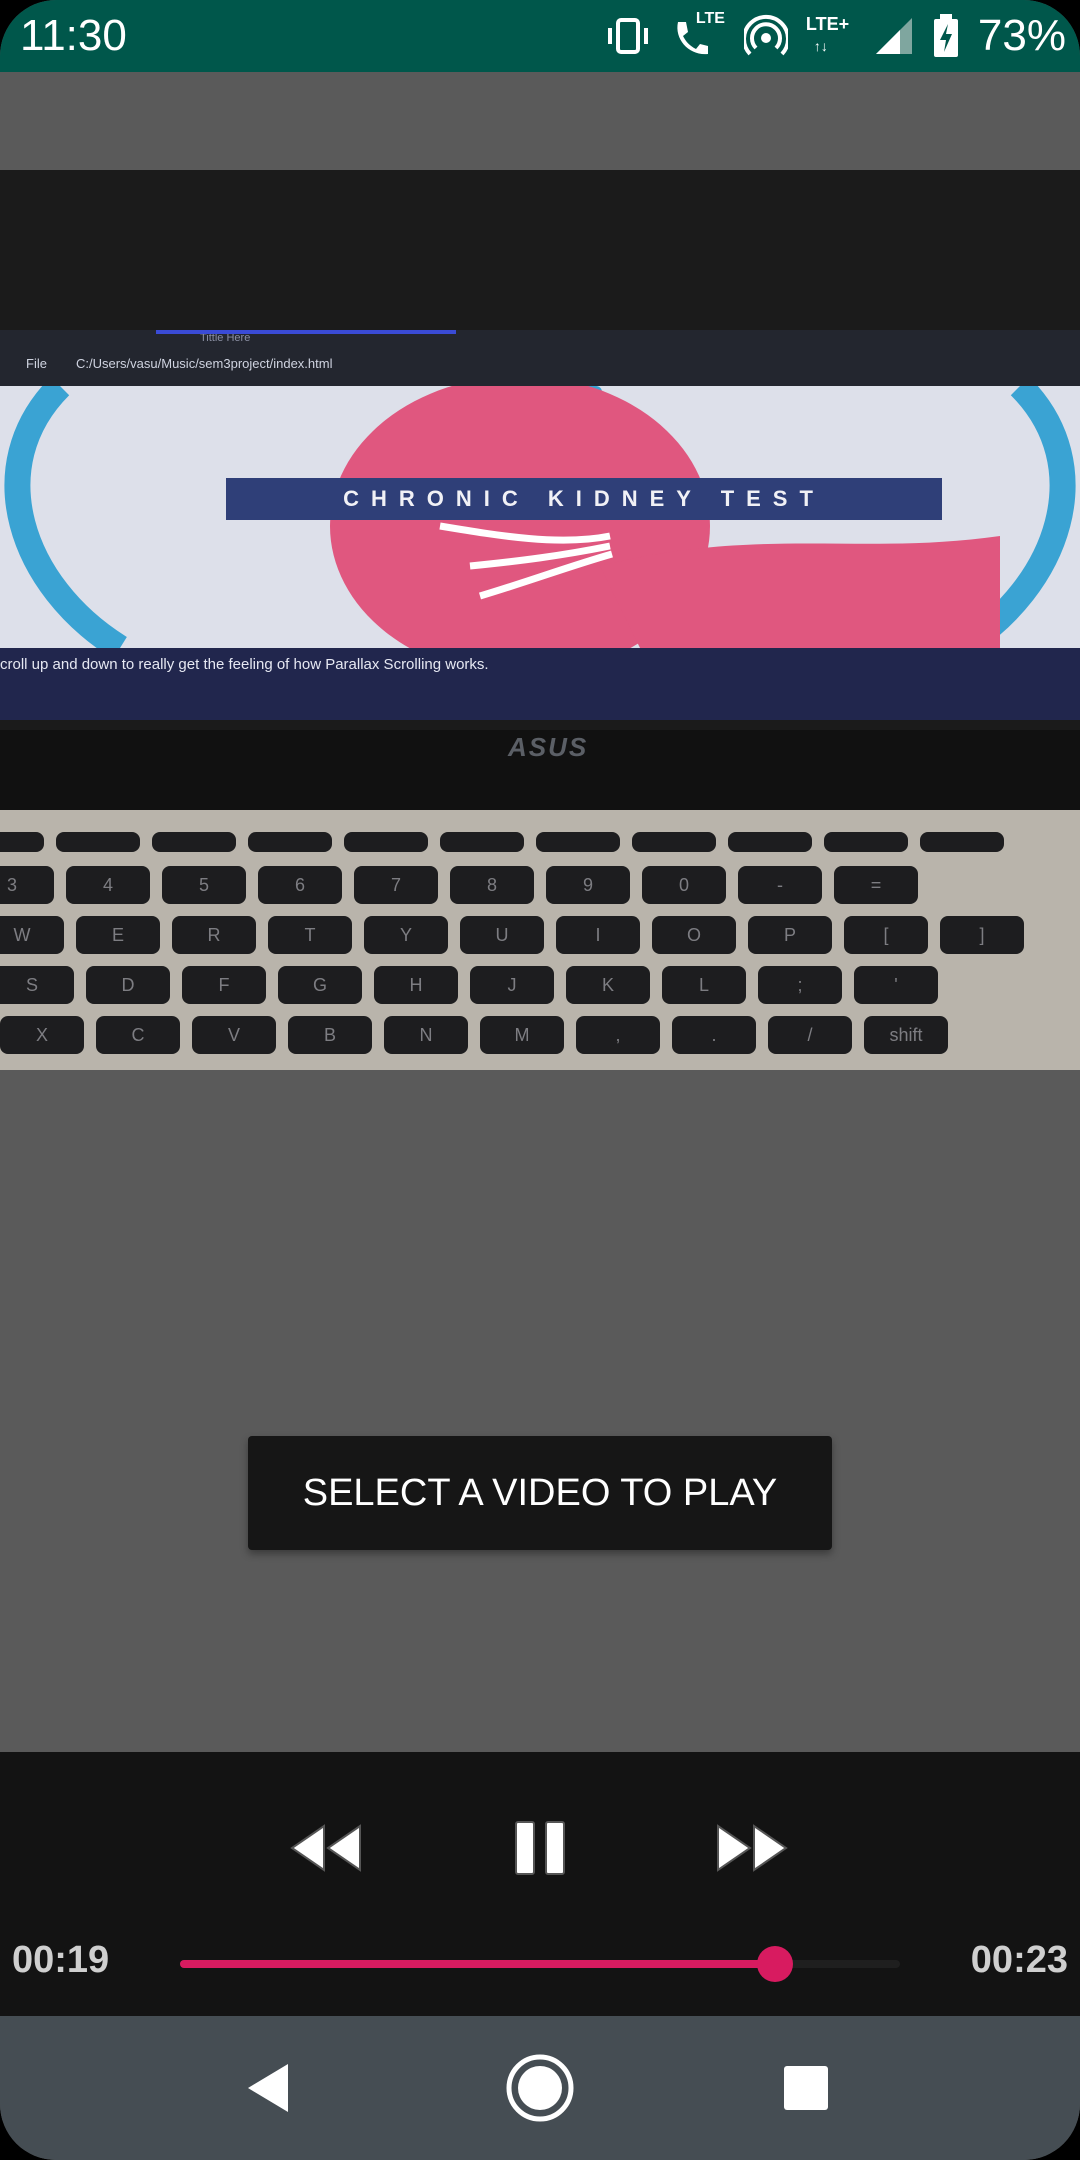 The width and height of the screenshot is (1080, 2160). Describe the element at coordinates (61, 1960) in the screenshot. I see `current-time: 00:19` at that location.